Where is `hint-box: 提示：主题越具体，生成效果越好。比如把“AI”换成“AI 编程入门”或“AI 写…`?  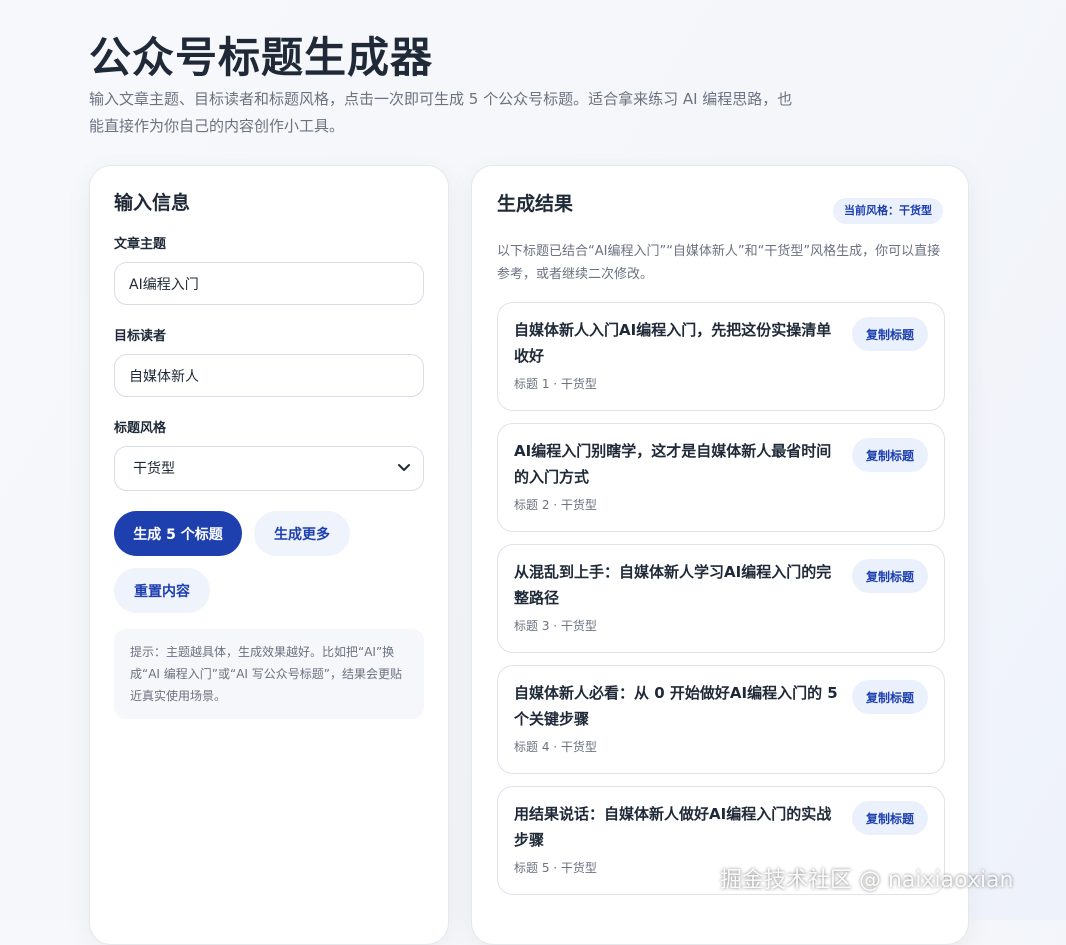
hint-box: 提示：主题越具体，生成效果越好。比如把“AI”换成“AI 编程入门”或“AI 写… is located at coordinates (269, 674).